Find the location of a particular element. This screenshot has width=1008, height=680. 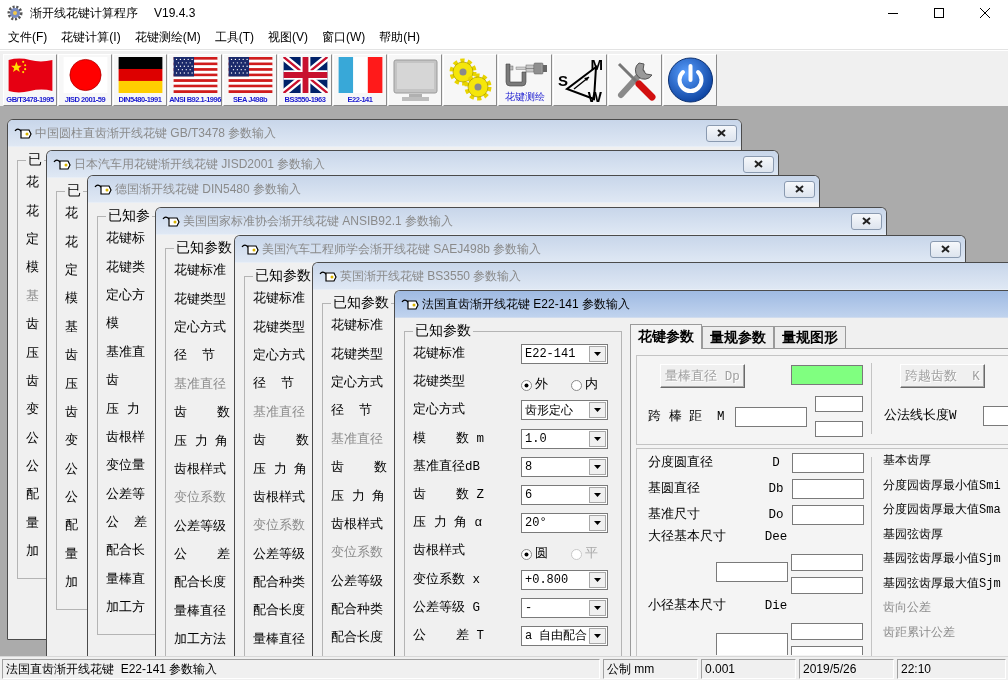

field-label: 变位量 is located at coordinates (125, 466).